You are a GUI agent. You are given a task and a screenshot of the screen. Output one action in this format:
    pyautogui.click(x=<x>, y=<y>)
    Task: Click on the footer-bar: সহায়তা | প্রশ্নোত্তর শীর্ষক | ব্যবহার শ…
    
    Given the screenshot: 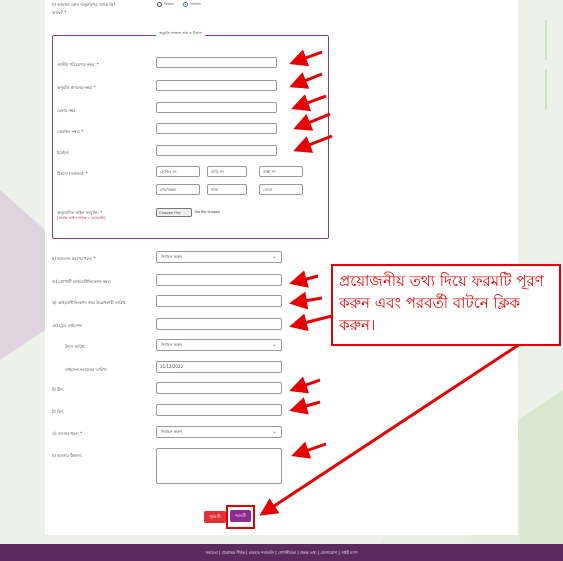 What is the action you would take?
    pyautogui.click(x=281, y=552)
    